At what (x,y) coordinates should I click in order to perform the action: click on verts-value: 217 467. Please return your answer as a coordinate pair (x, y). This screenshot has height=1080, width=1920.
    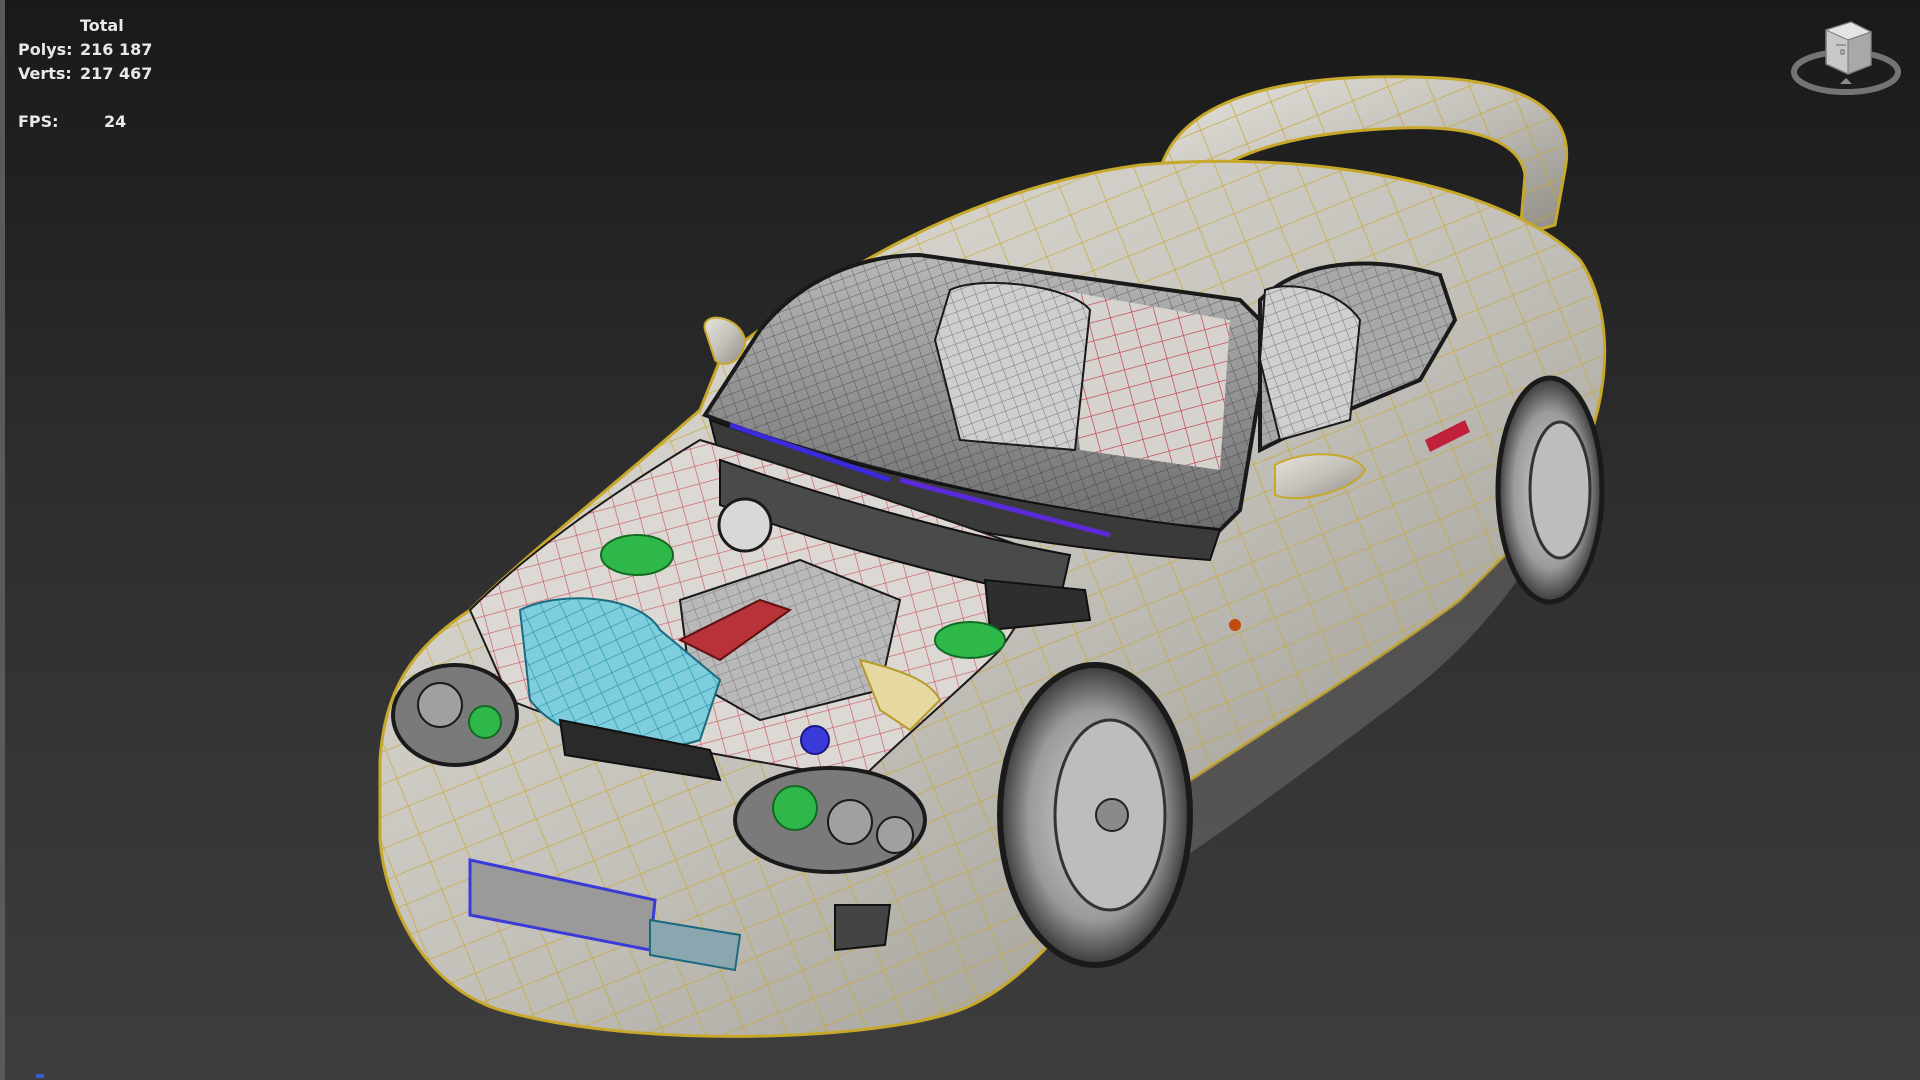
    Looking at the image, I should click on (116, 73).